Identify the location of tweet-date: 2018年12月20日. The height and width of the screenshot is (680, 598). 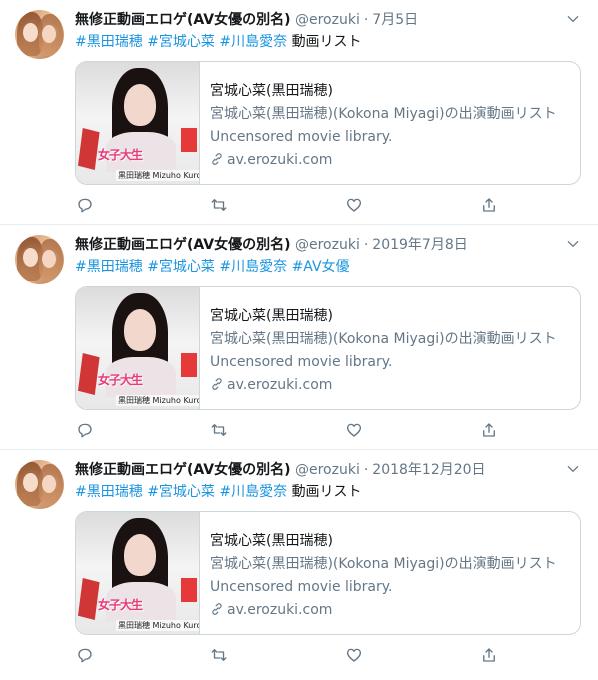
(428, 470).